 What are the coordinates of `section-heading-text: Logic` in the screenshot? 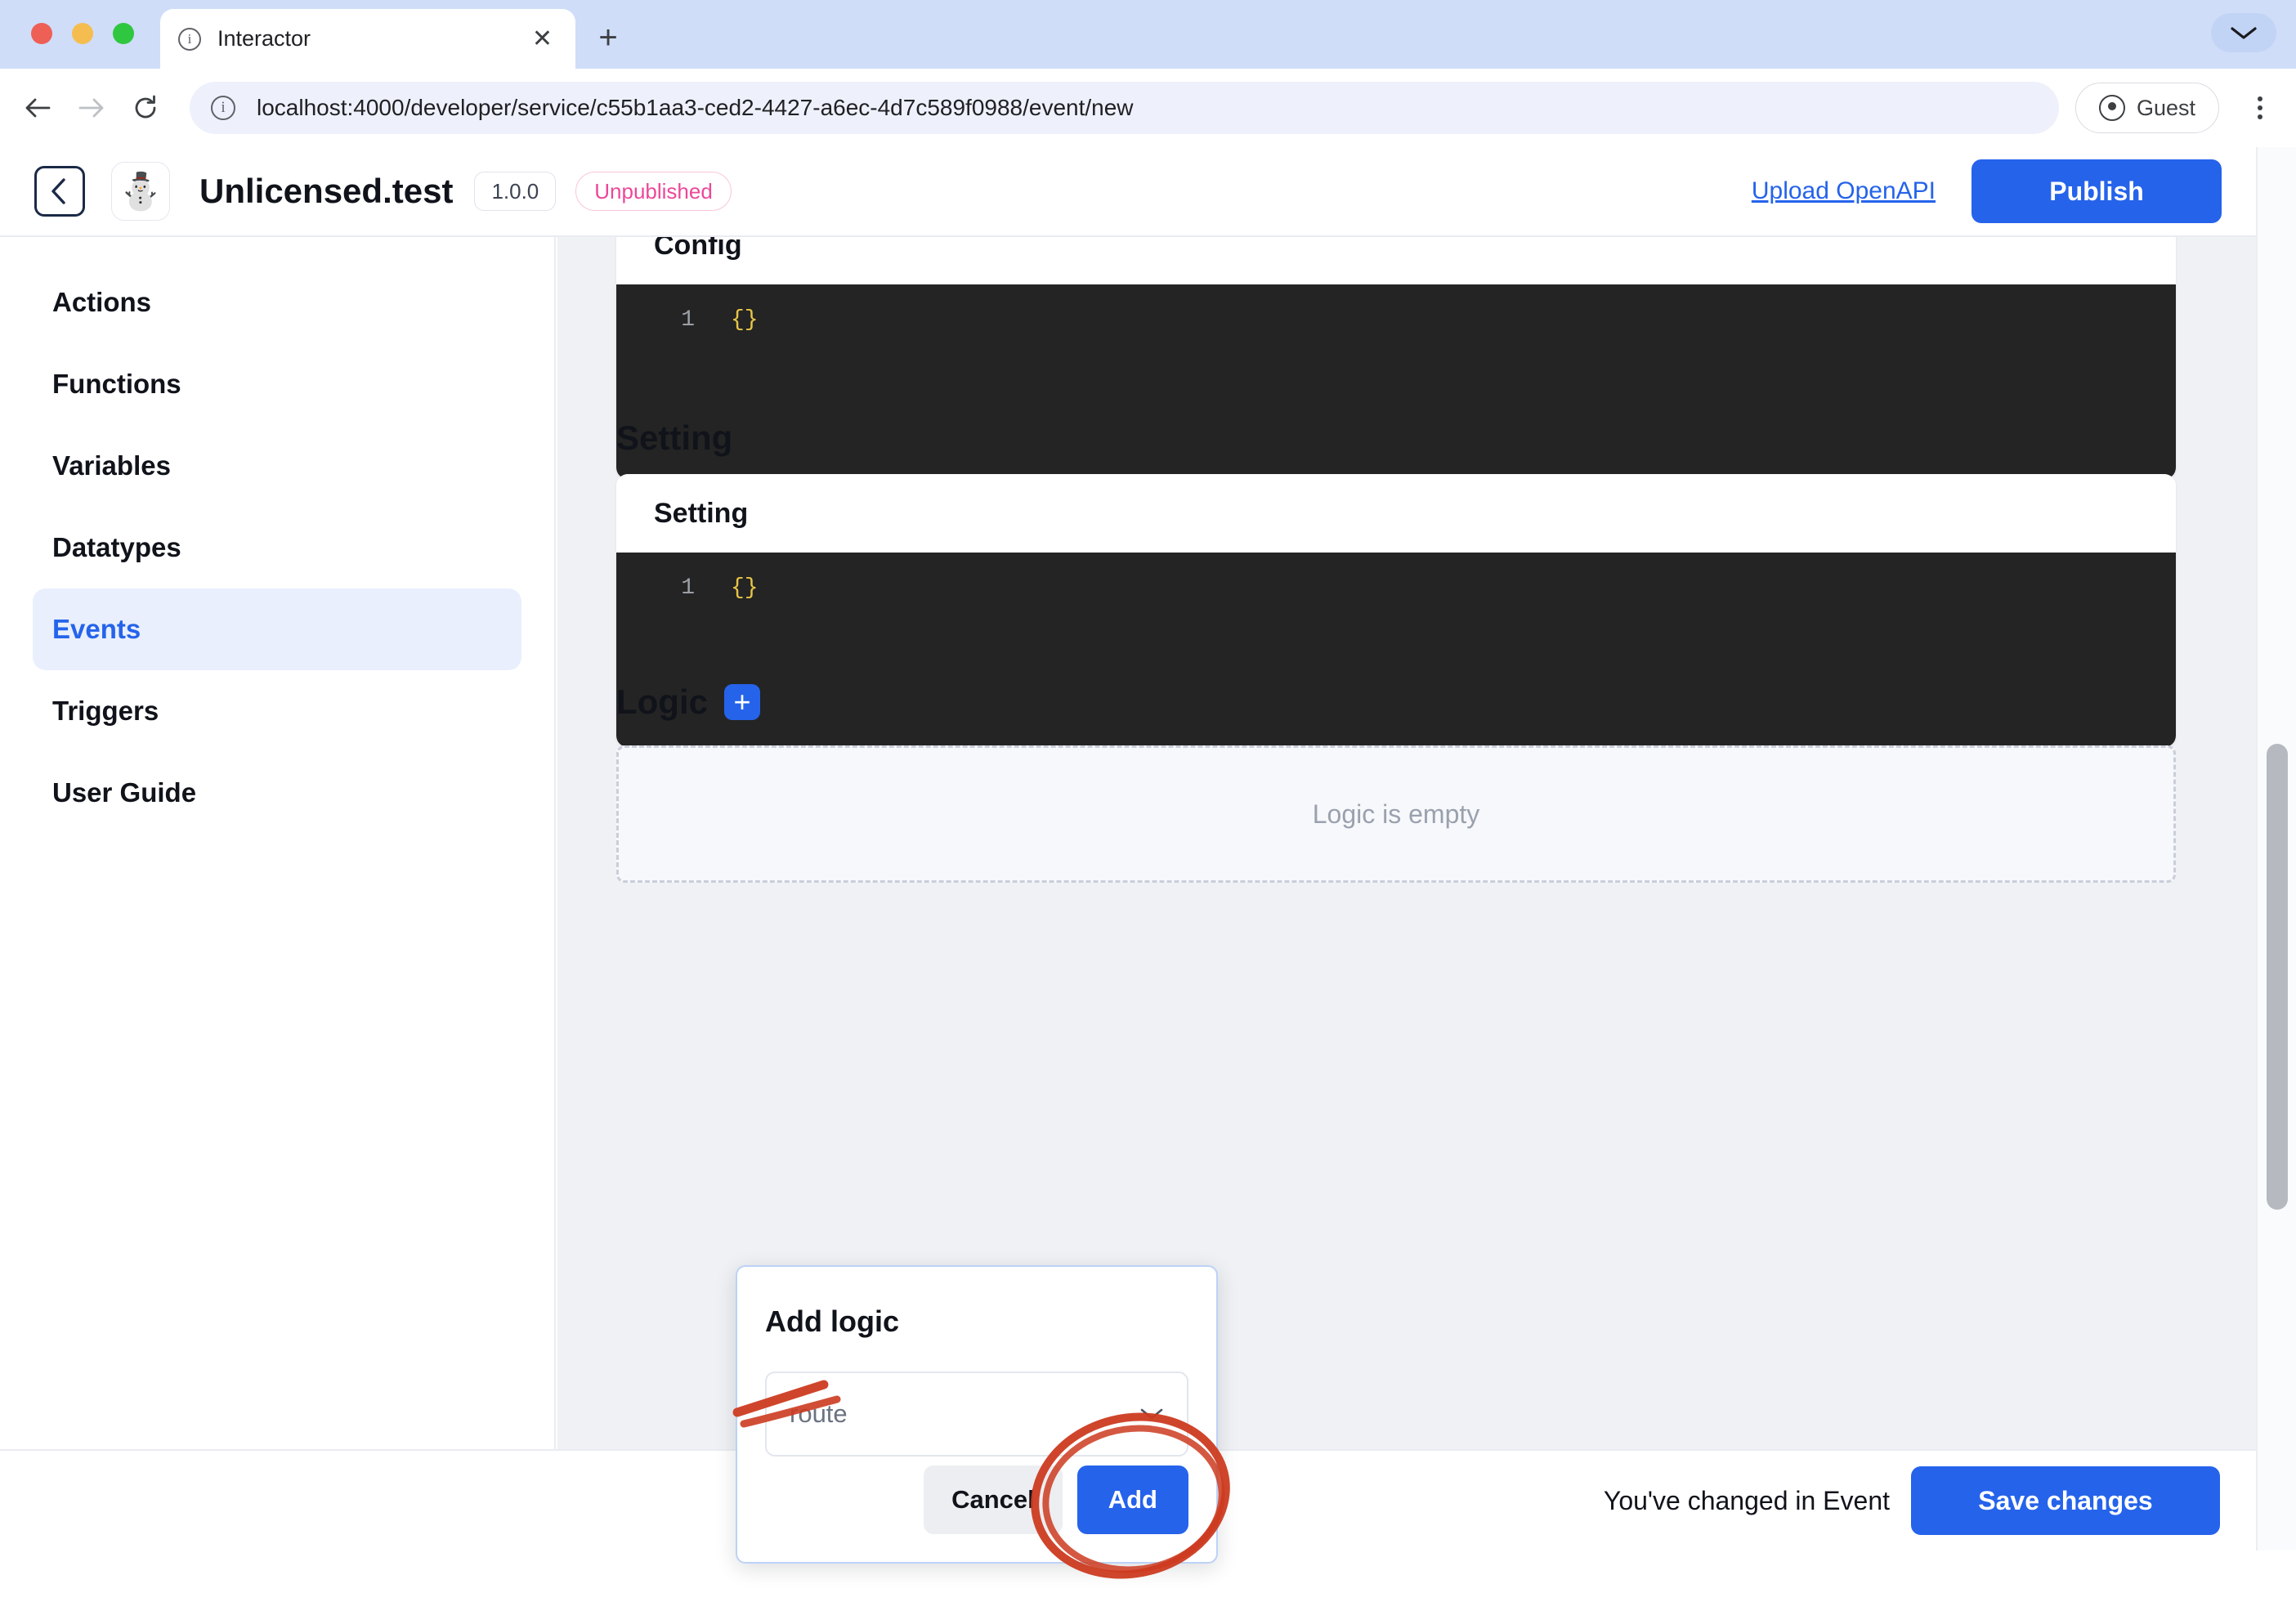 It's located at (662, 702).